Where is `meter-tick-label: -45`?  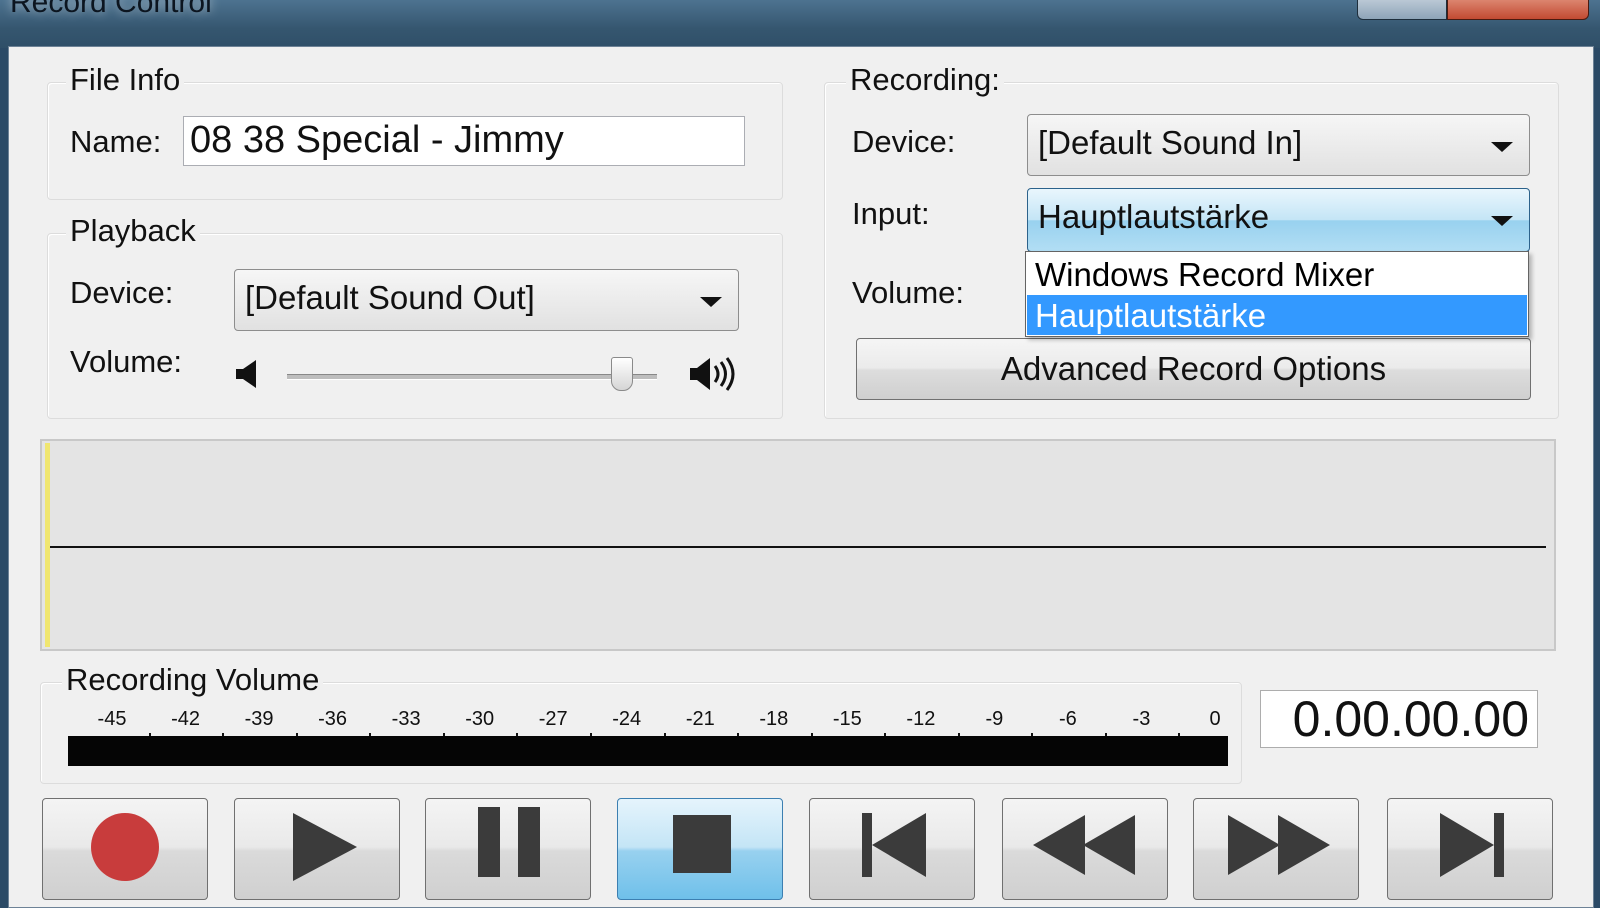 meter-tick-label: -45 is located at coordinates (112, 719).